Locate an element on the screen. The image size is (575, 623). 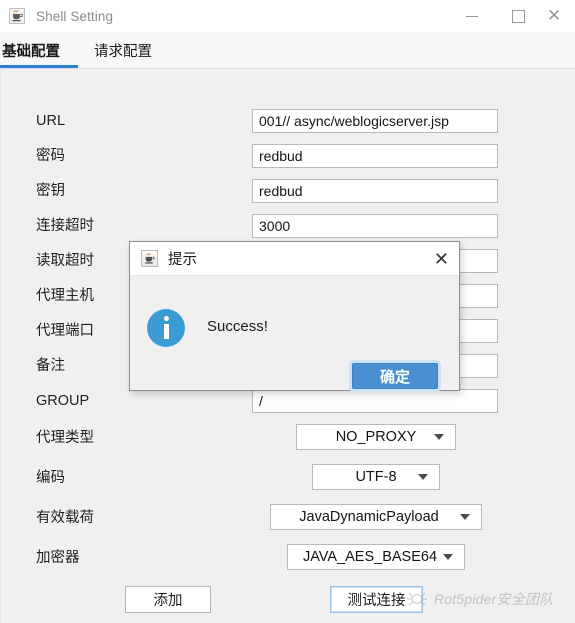
tab-label: 基础配置 is located at coordinates (31, 51).